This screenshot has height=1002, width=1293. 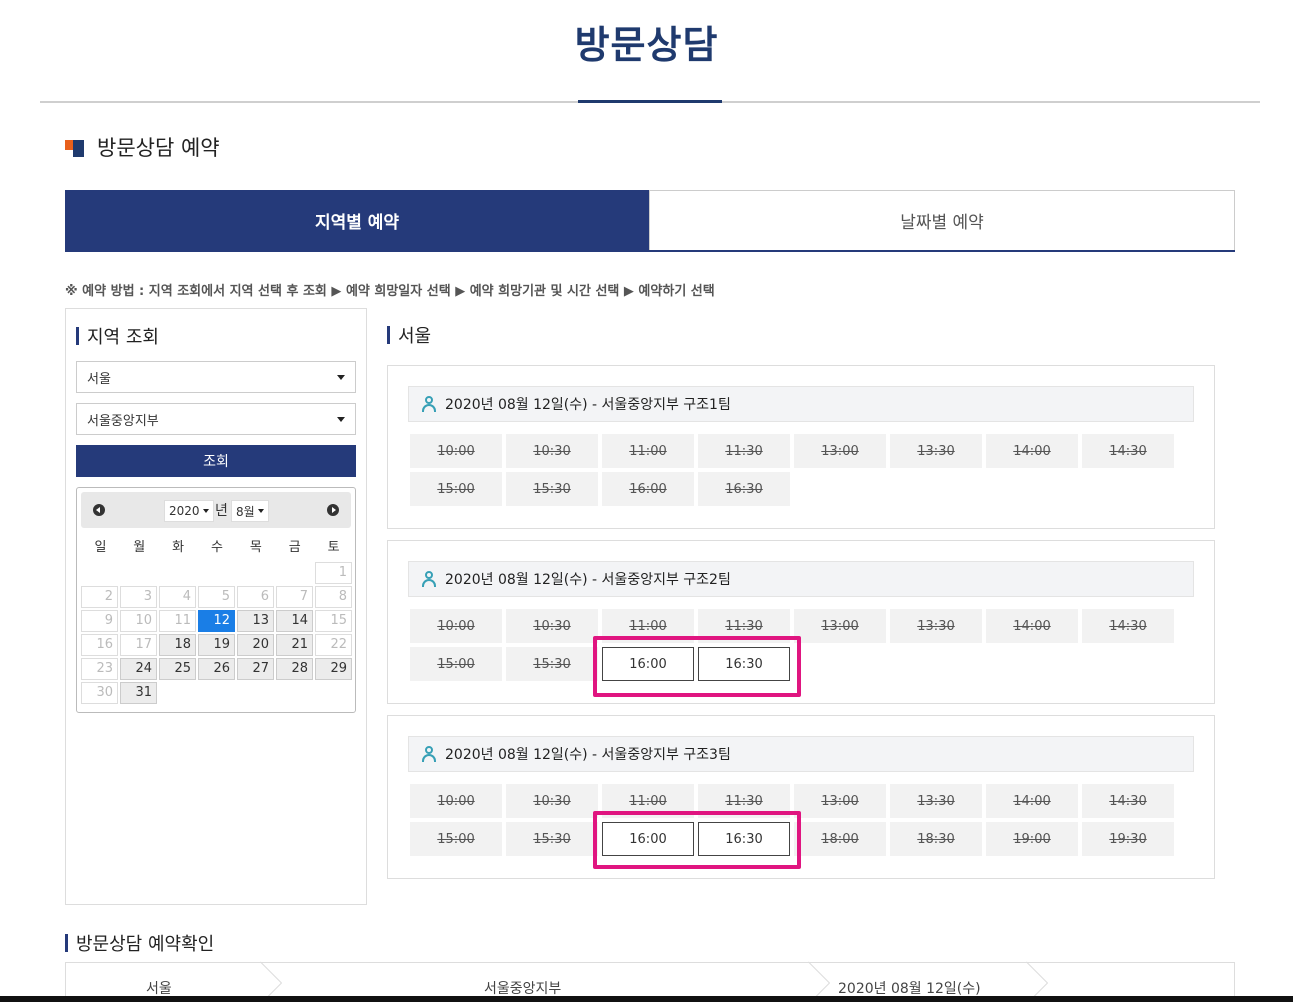 What do you see at coordinates (75, 147) in the screenshot?
I see `section-square-icon` at bounding box center [75, 147].